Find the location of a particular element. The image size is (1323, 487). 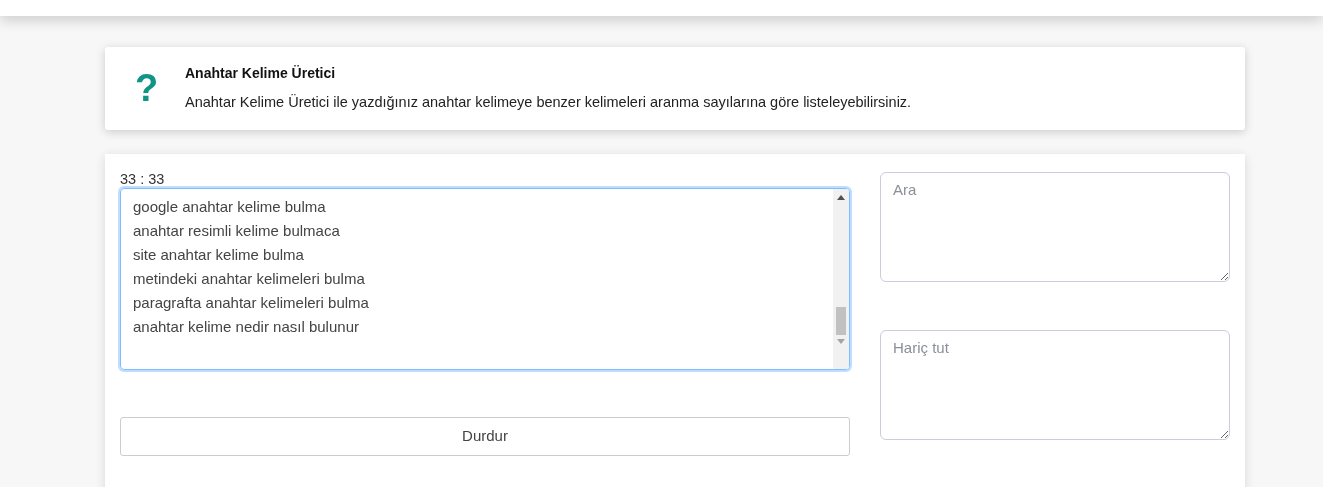

result-line: google anahtar kelime bulma is located at coordinates (229, 207).